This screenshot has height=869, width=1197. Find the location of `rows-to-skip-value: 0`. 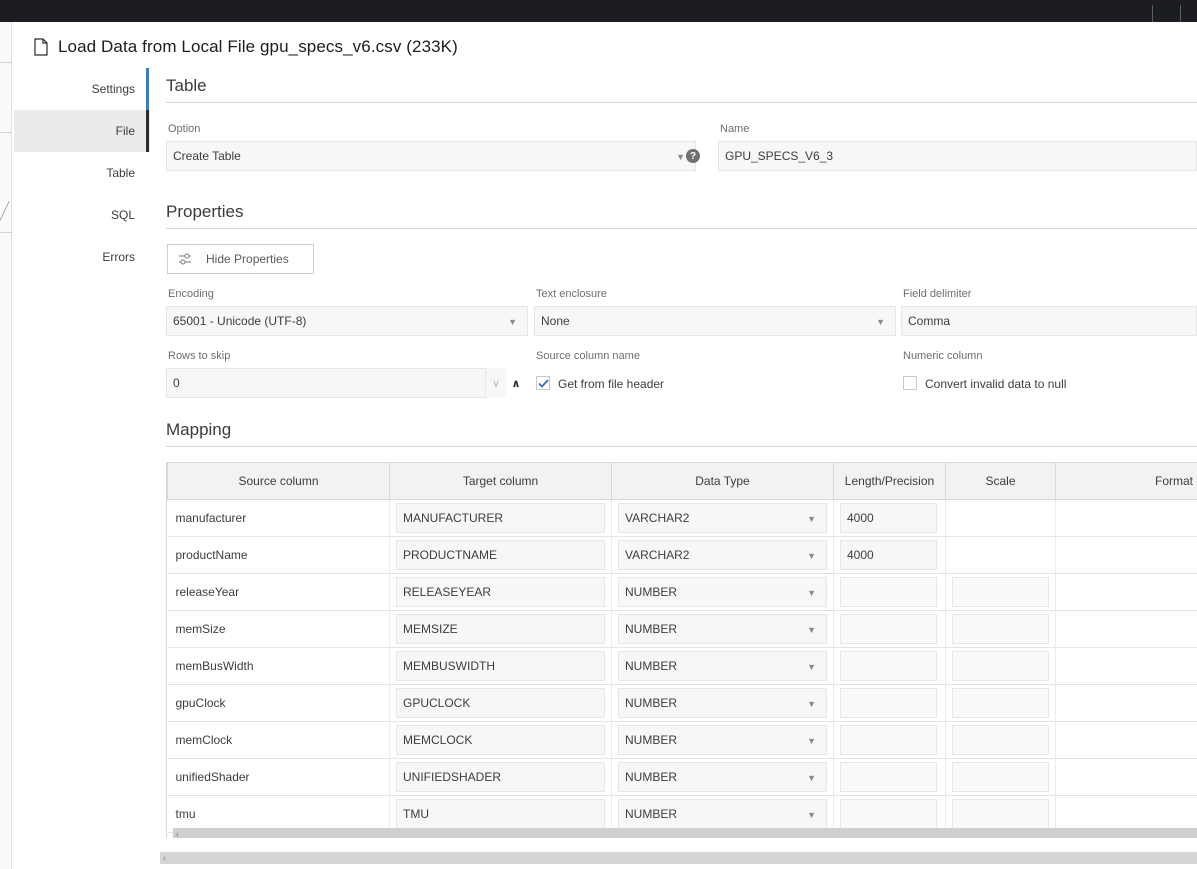

rows-to-skip-value: 0 is located at coordinates (176, 383).